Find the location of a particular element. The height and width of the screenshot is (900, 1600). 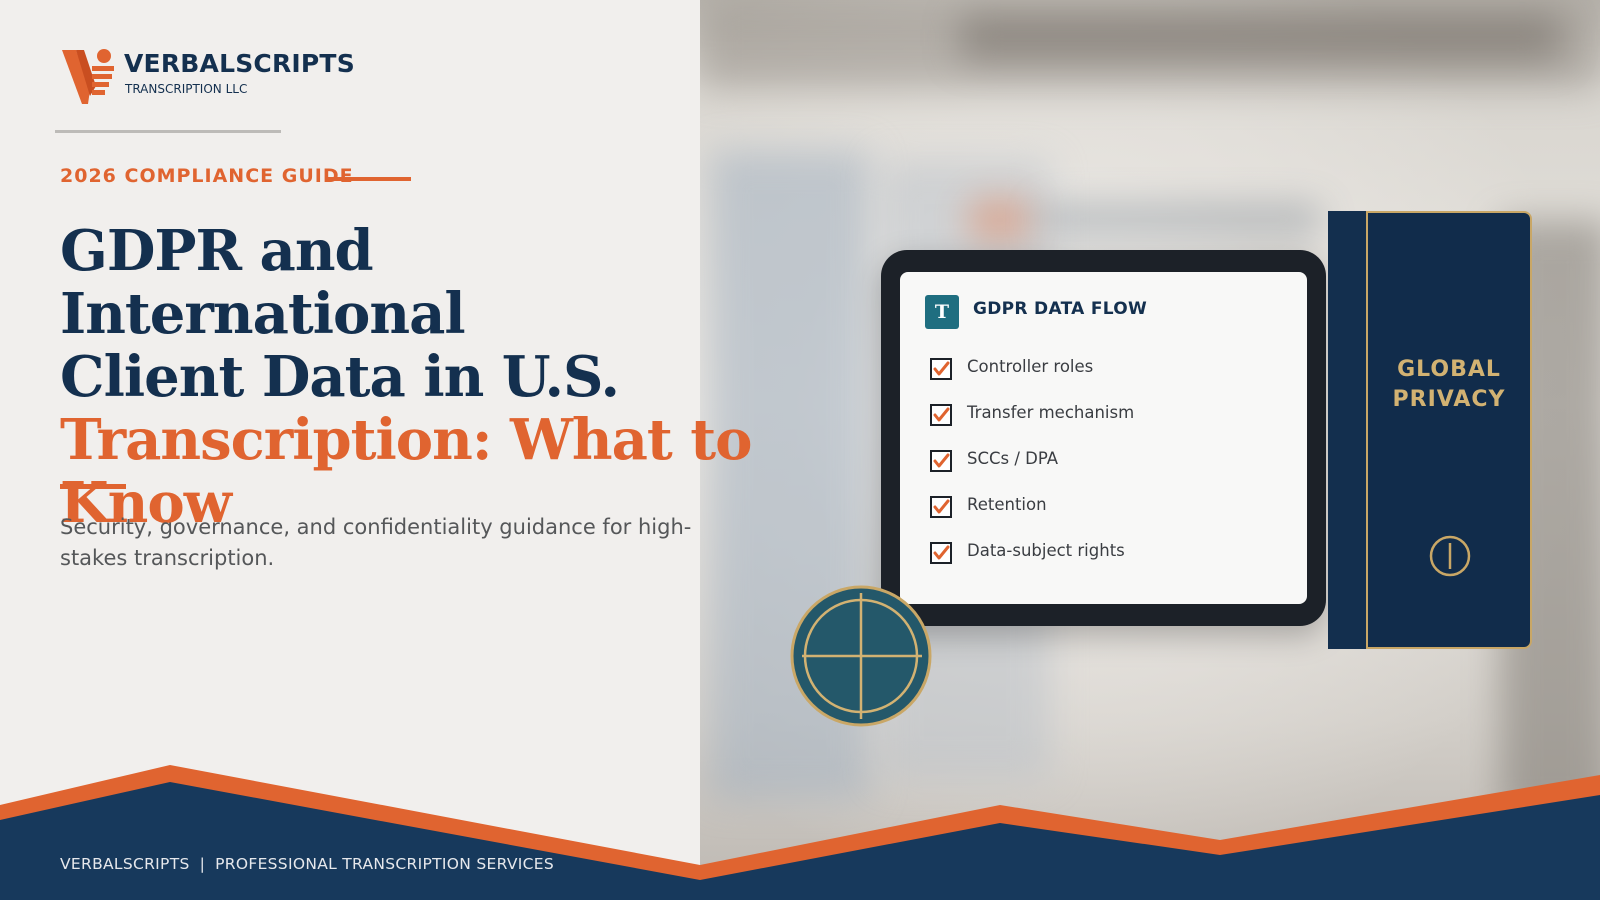

footer-brand: VERBALSCRIPTS is located at coordinates (125, 864).